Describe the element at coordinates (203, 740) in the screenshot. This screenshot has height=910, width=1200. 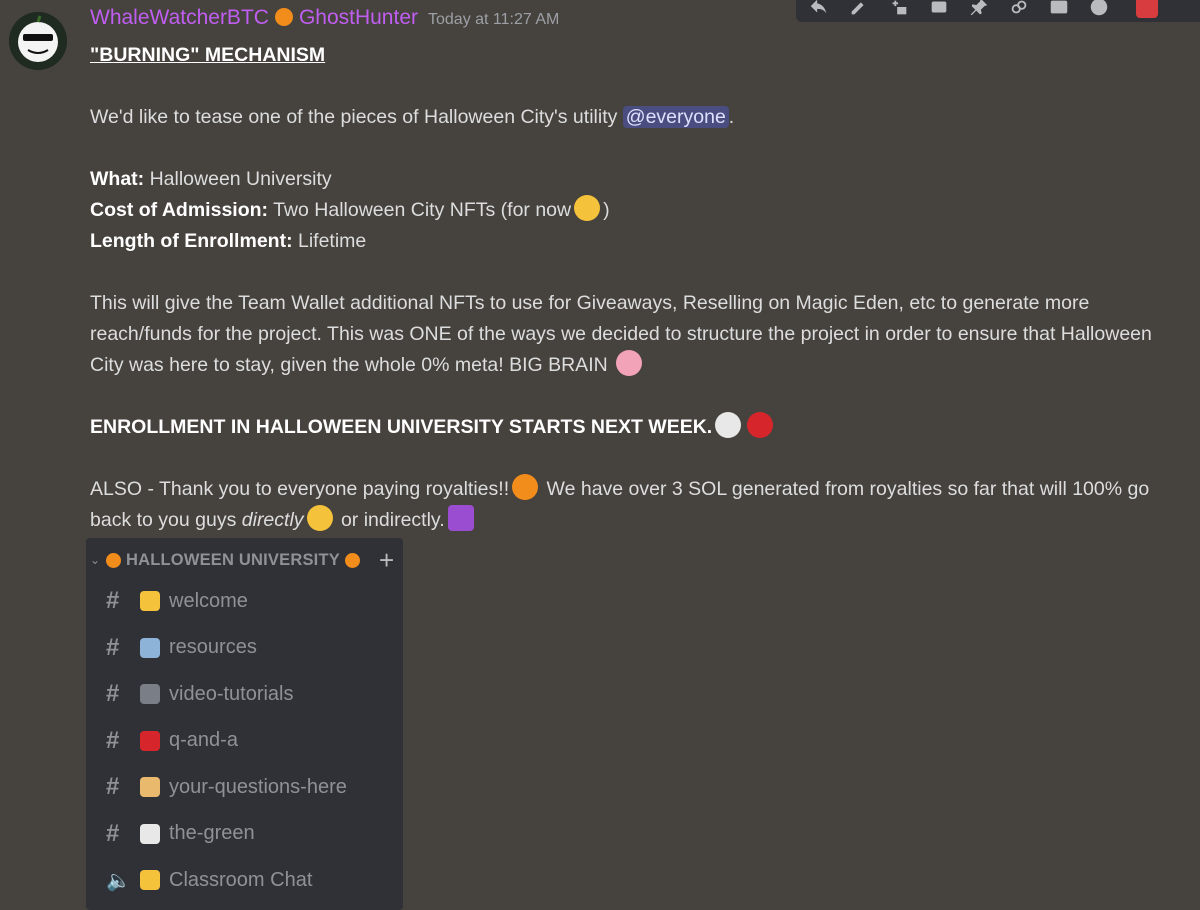
I see `channel-name: q-and-a` at that location.